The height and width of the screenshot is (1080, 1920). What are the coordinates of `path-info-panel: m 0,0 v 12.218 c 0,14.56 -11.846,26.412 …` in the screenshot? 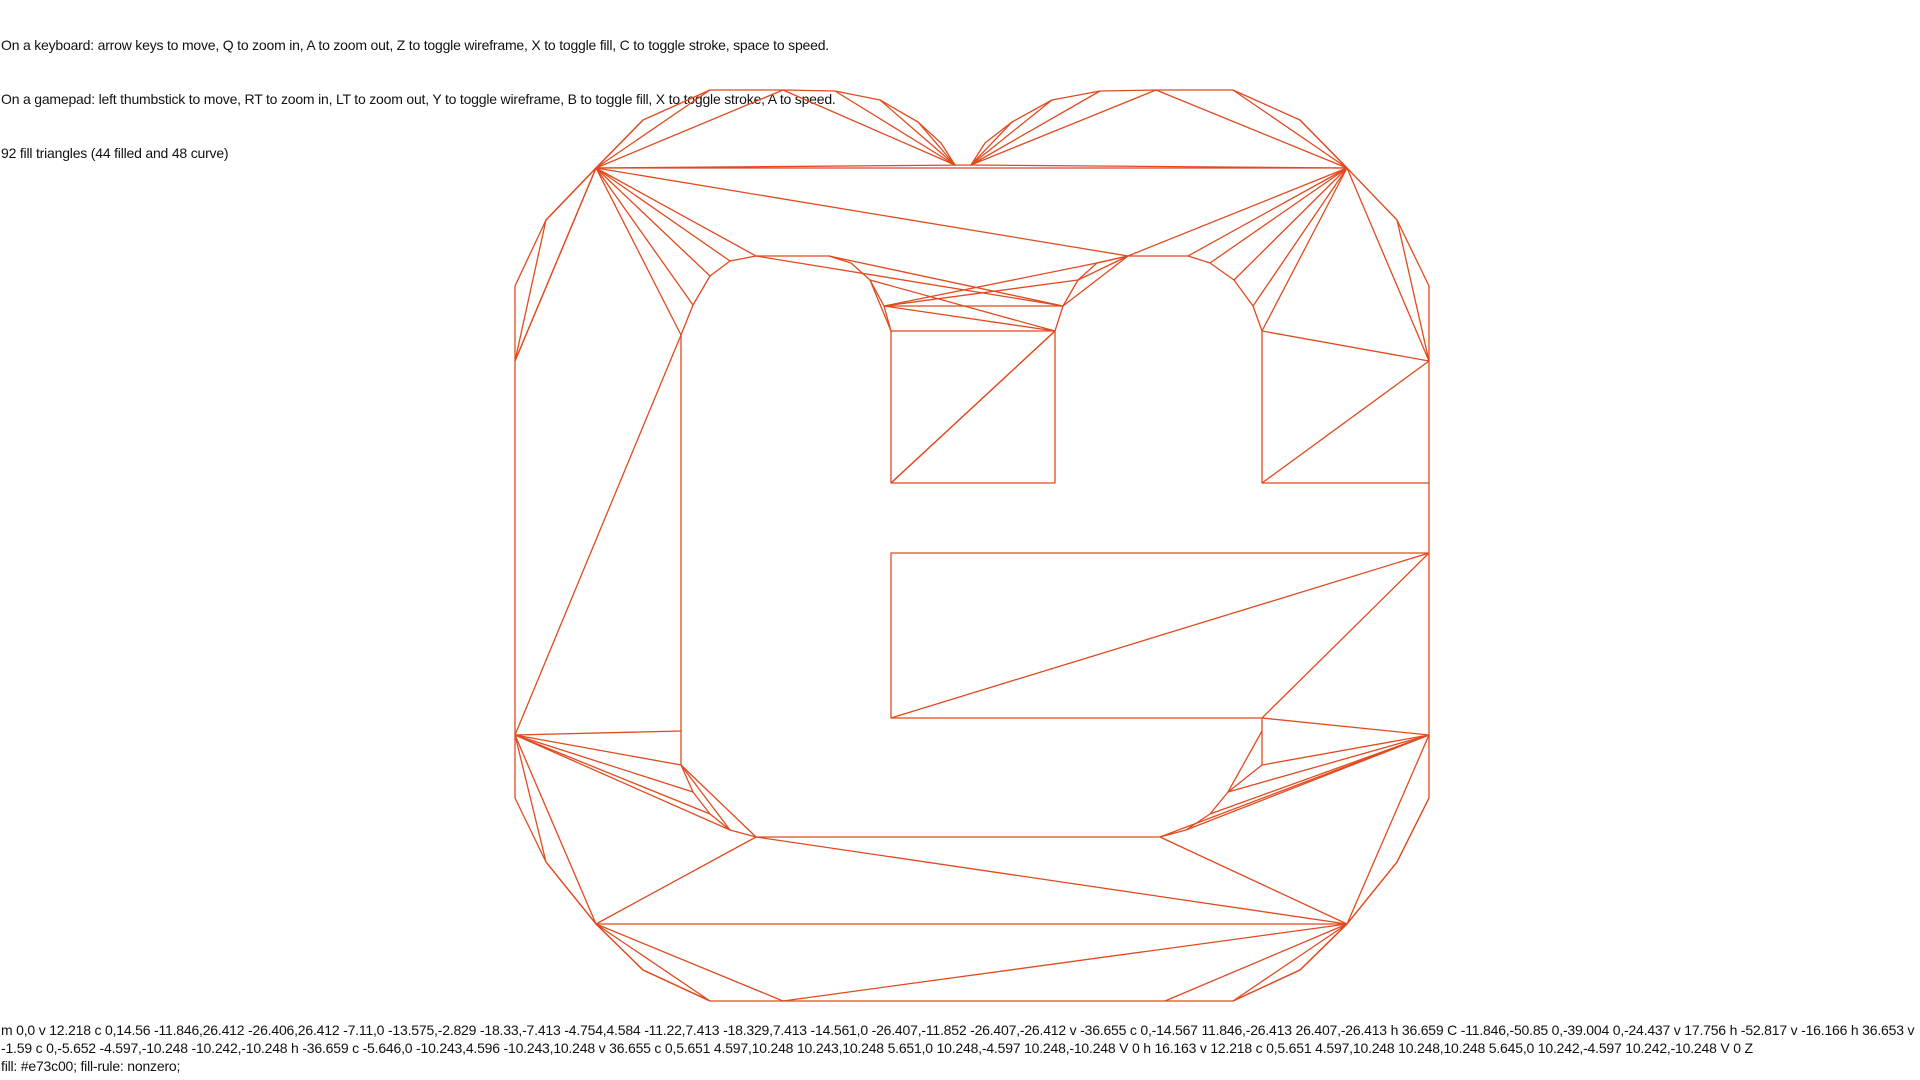 It's located at (960, 1048).